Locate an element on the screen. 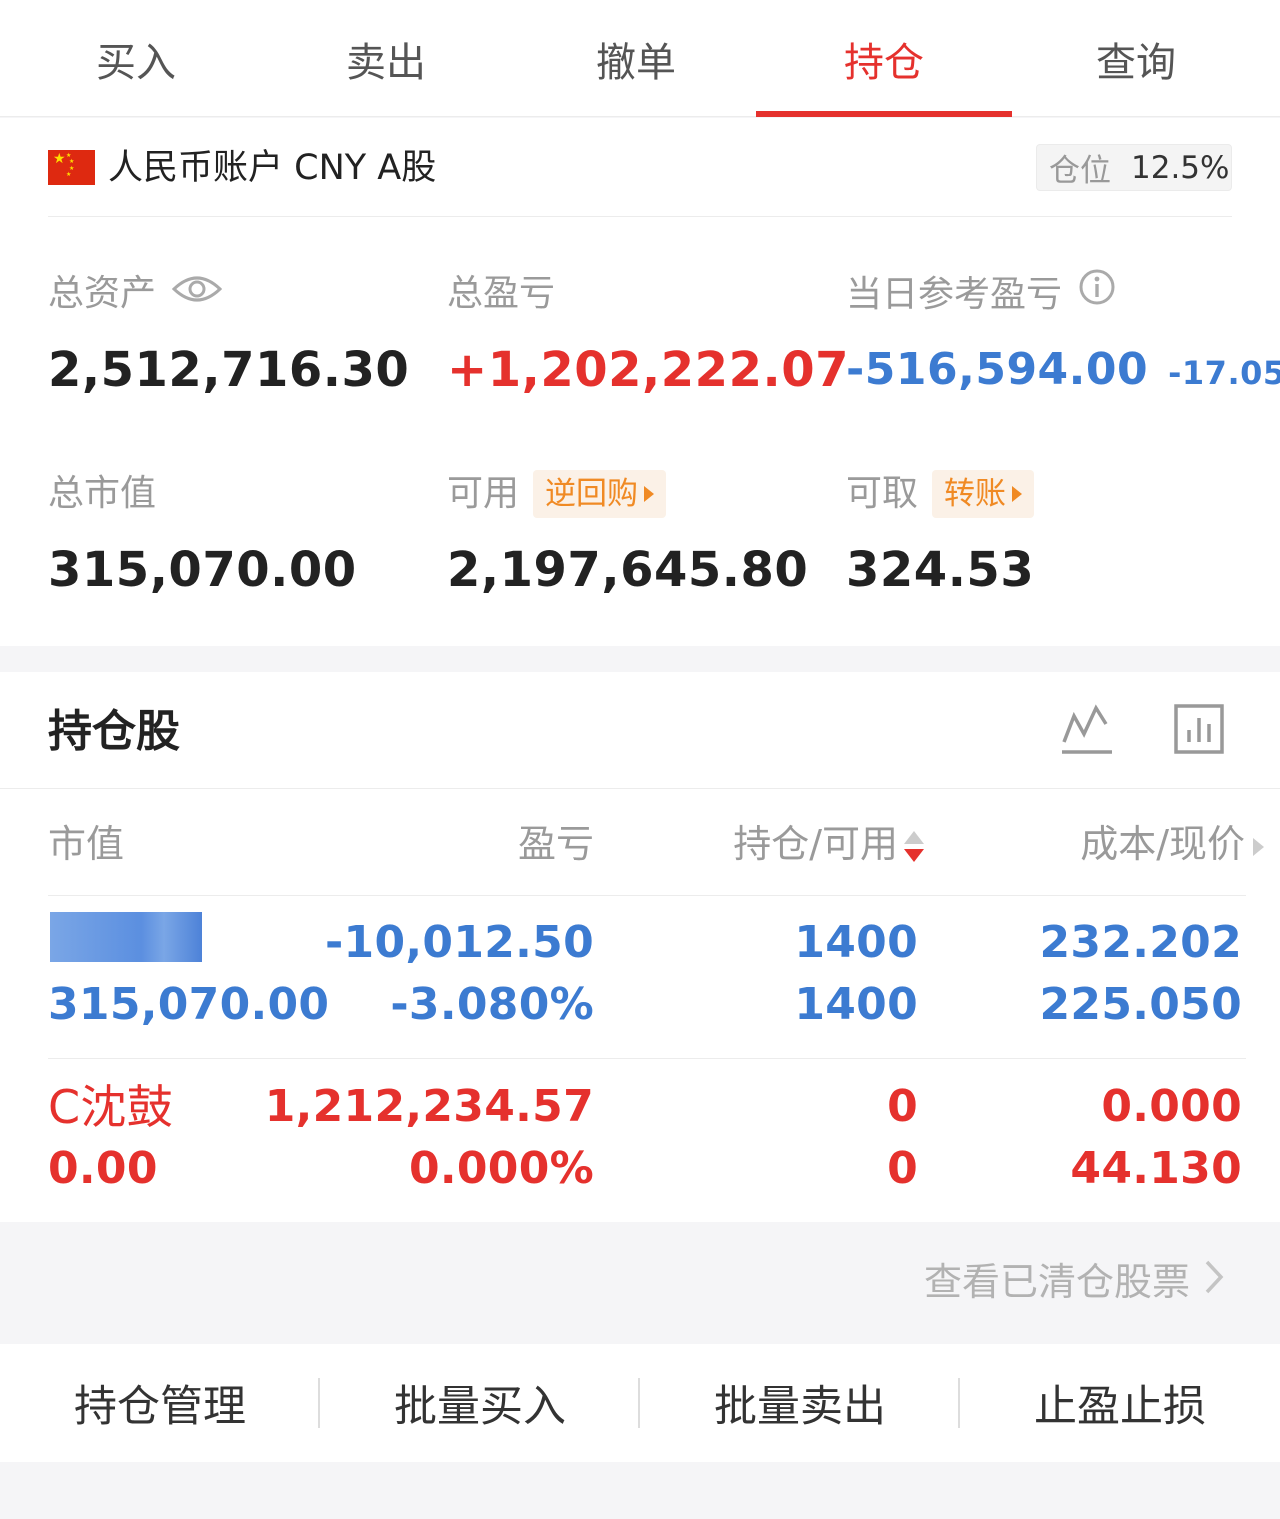 This screenshot has width=1280, height=1519. daily-pnl-pct: -17.05% is located at coordinates (1224, 373).